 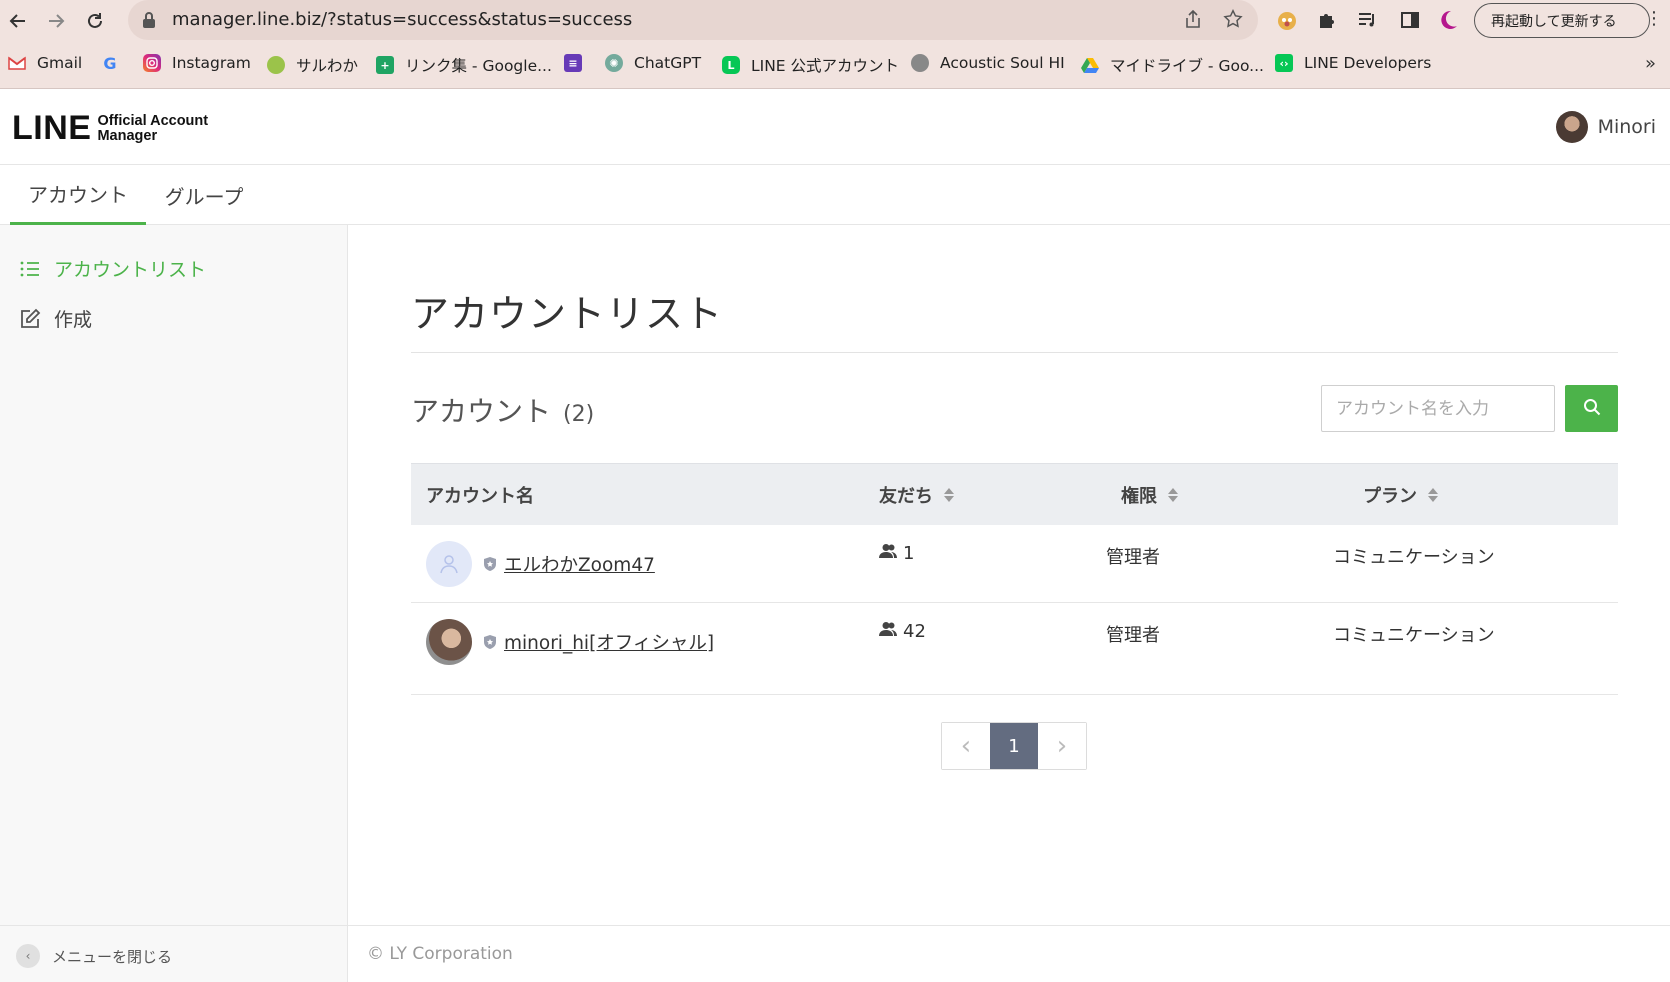 What do you see at coordinates (73, 320) in the screenshot?
I see `sidebar-item-label: 作成` at bounding box center [73, 320].